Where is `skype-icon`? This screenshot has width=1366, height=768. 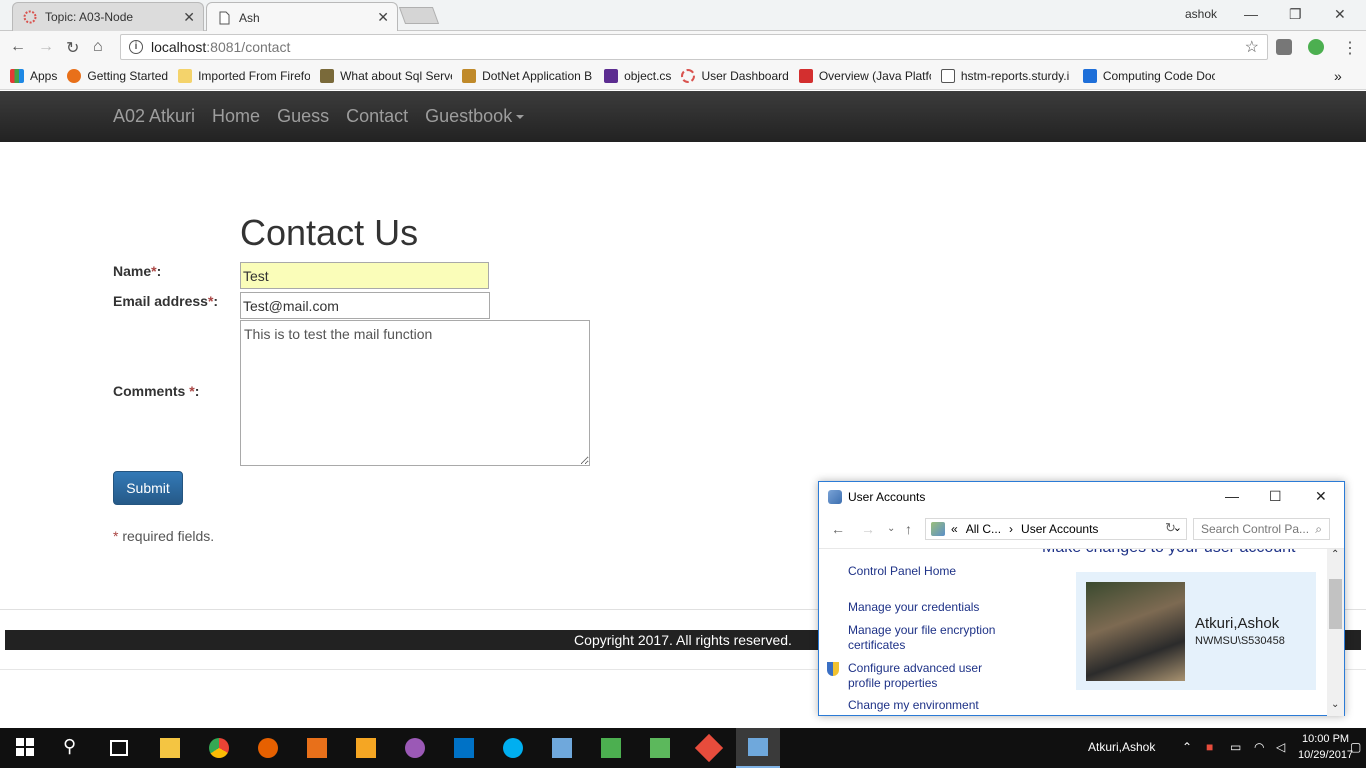
skype-icon is located at coordinates (513, 748).